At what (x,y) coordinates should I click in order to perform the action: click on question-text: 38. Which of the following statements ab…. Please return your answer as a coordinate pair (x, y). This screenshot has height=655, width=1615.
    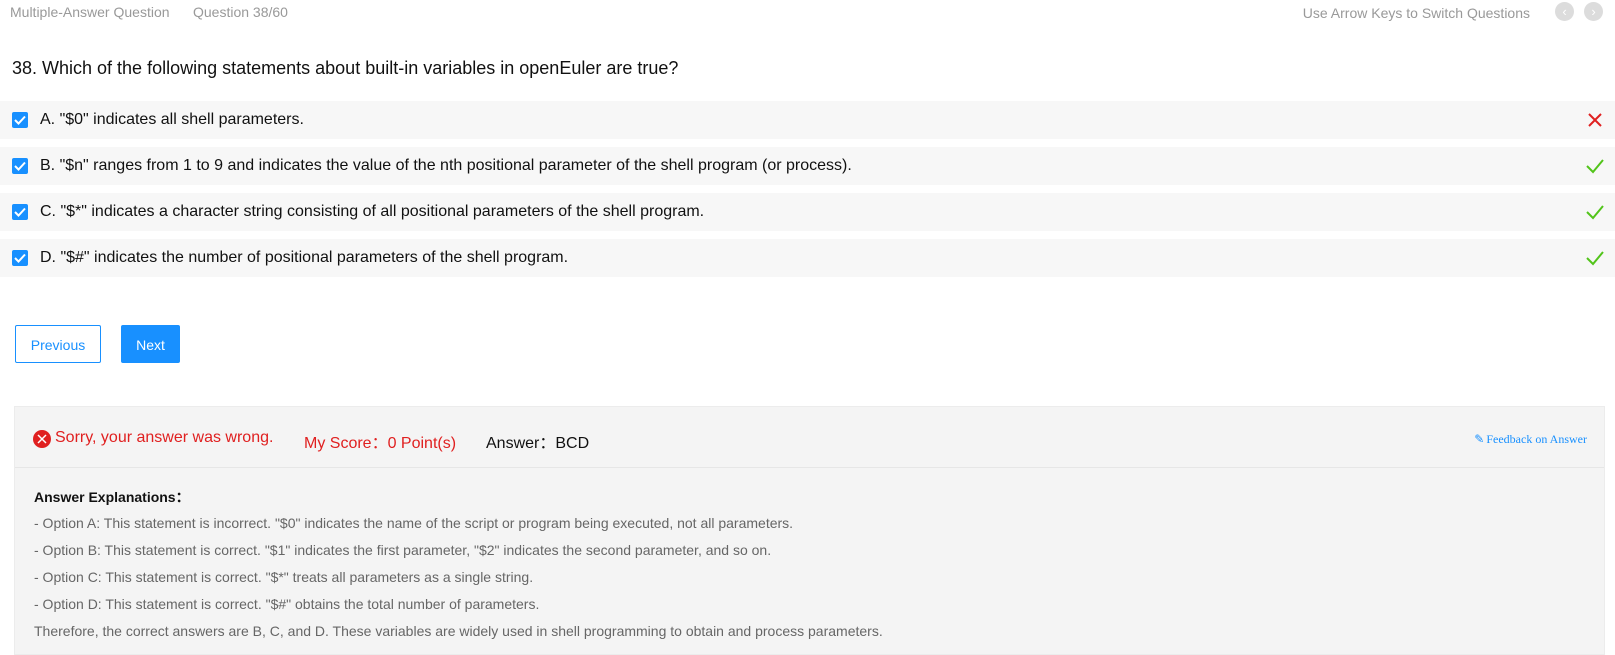
    Looking at the image, I should click on (345, 68).